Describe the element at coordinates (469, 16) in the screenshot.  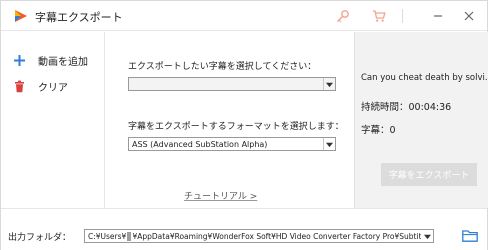
I see `close-icon` at that location.